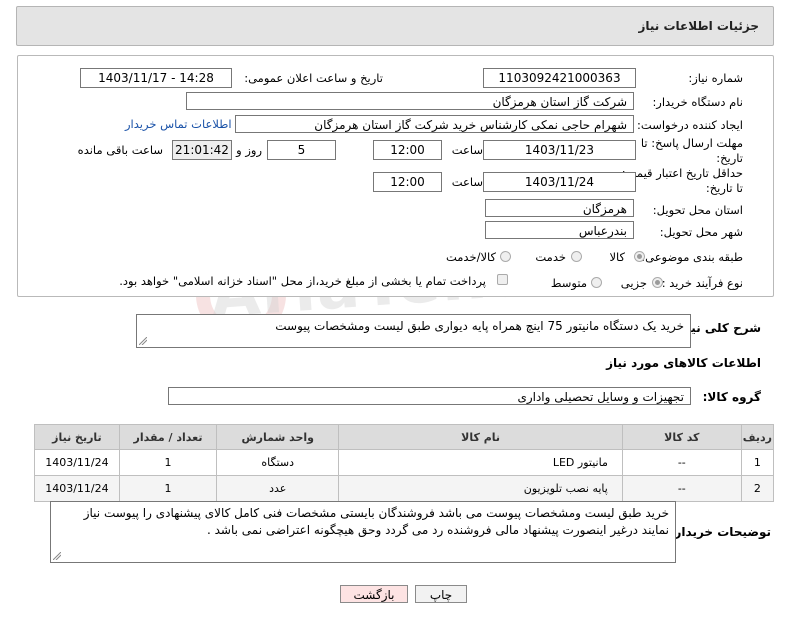  What do you see at coordinates (720, 532) in the screenshot?
I see `buyer-notes-label: توضیحات خریدار:` at bounding box center [720, 532].